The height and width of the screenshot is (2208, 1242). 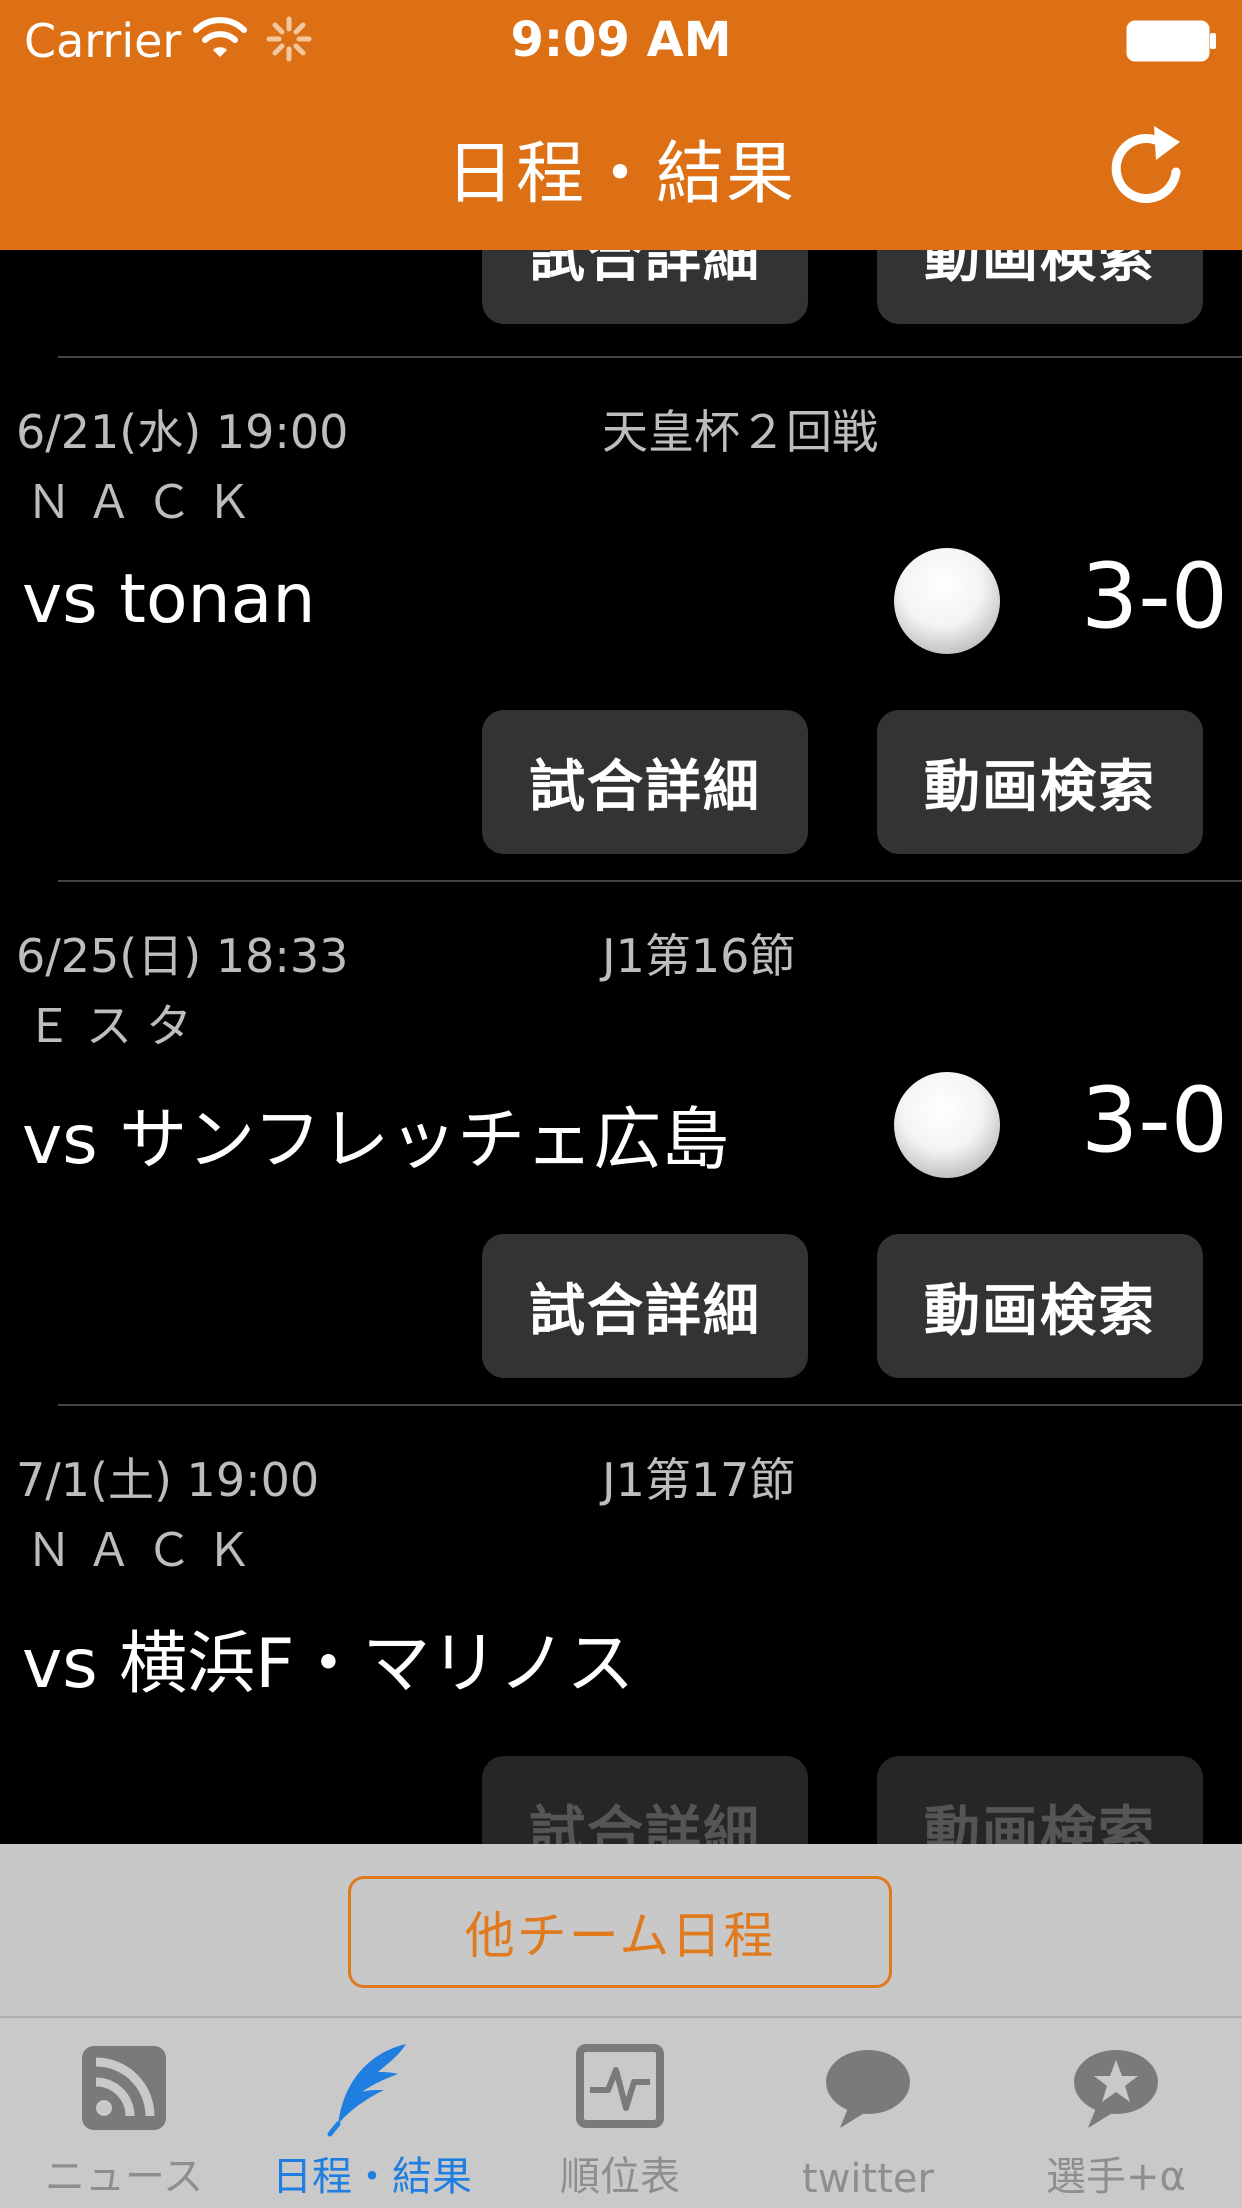 I want to click on tab-standings: 順位表, so click(x=620, y=2113).